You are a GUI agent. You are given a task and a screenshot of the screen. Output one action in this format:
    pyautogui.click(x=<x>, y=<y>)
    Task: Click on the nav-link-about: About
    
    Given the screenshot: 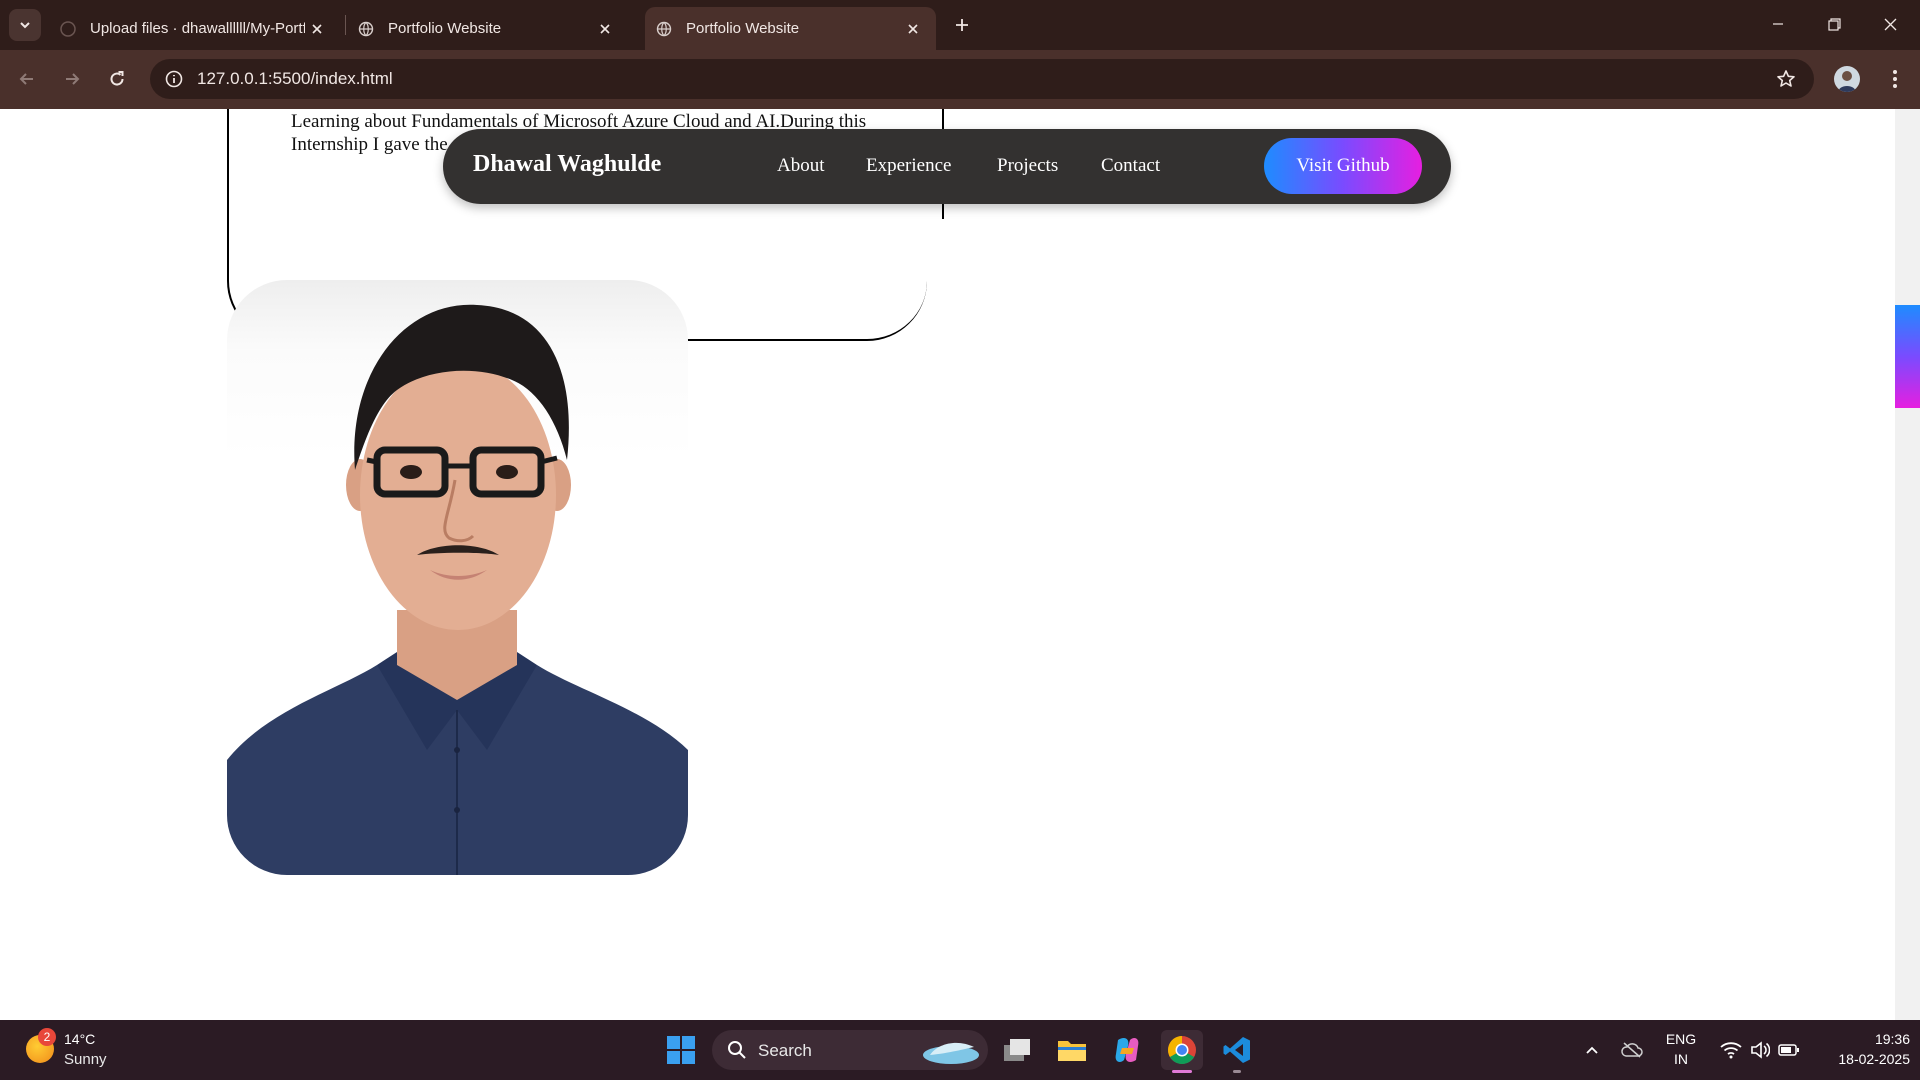 What is the action you would take?
    pyautogui.click(x=801, y=166)
    